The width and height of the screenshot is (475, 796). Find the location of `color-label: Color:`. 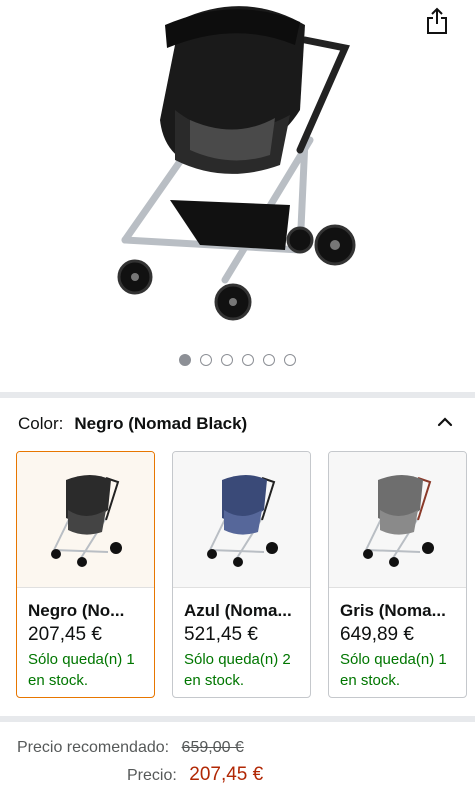

color-label: Color: is located at coordinates (41, 423).